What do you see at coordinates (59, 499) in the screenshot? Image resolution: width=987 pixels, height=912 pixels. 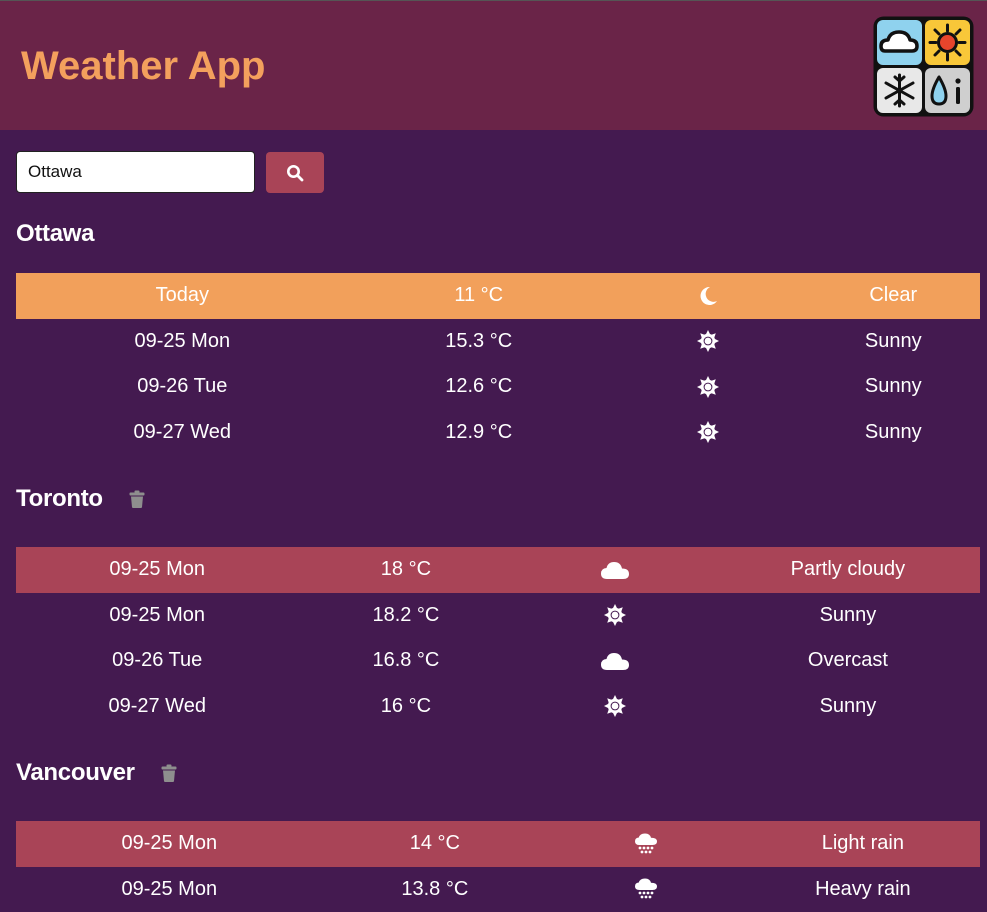 I see `city-name: Toronto` at bounding box center [59, 499].